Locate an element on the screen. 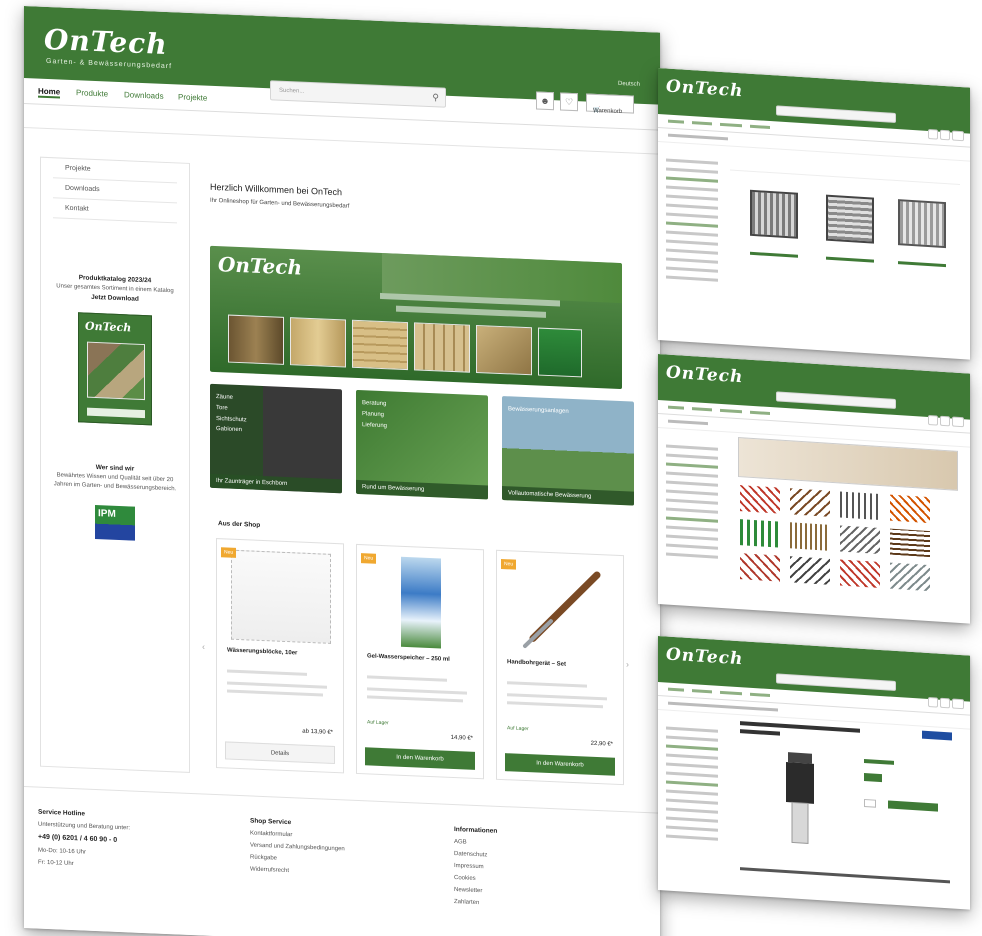 The image size is (982, 936). quantity-stepper is located at coordinates (870, 803).